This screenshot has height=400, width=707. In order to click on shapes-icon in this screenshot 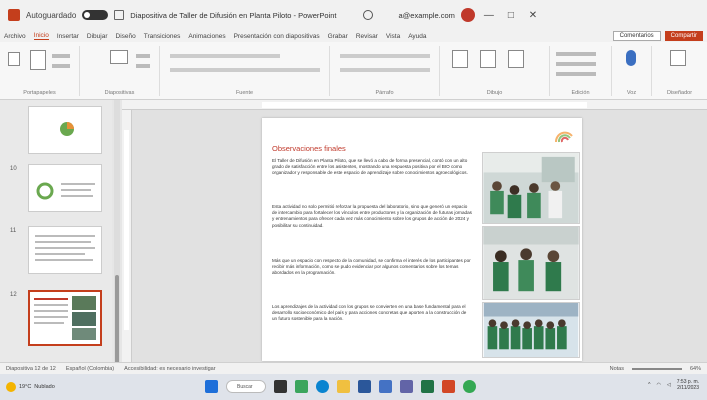, I will do `click(460, 59)`.